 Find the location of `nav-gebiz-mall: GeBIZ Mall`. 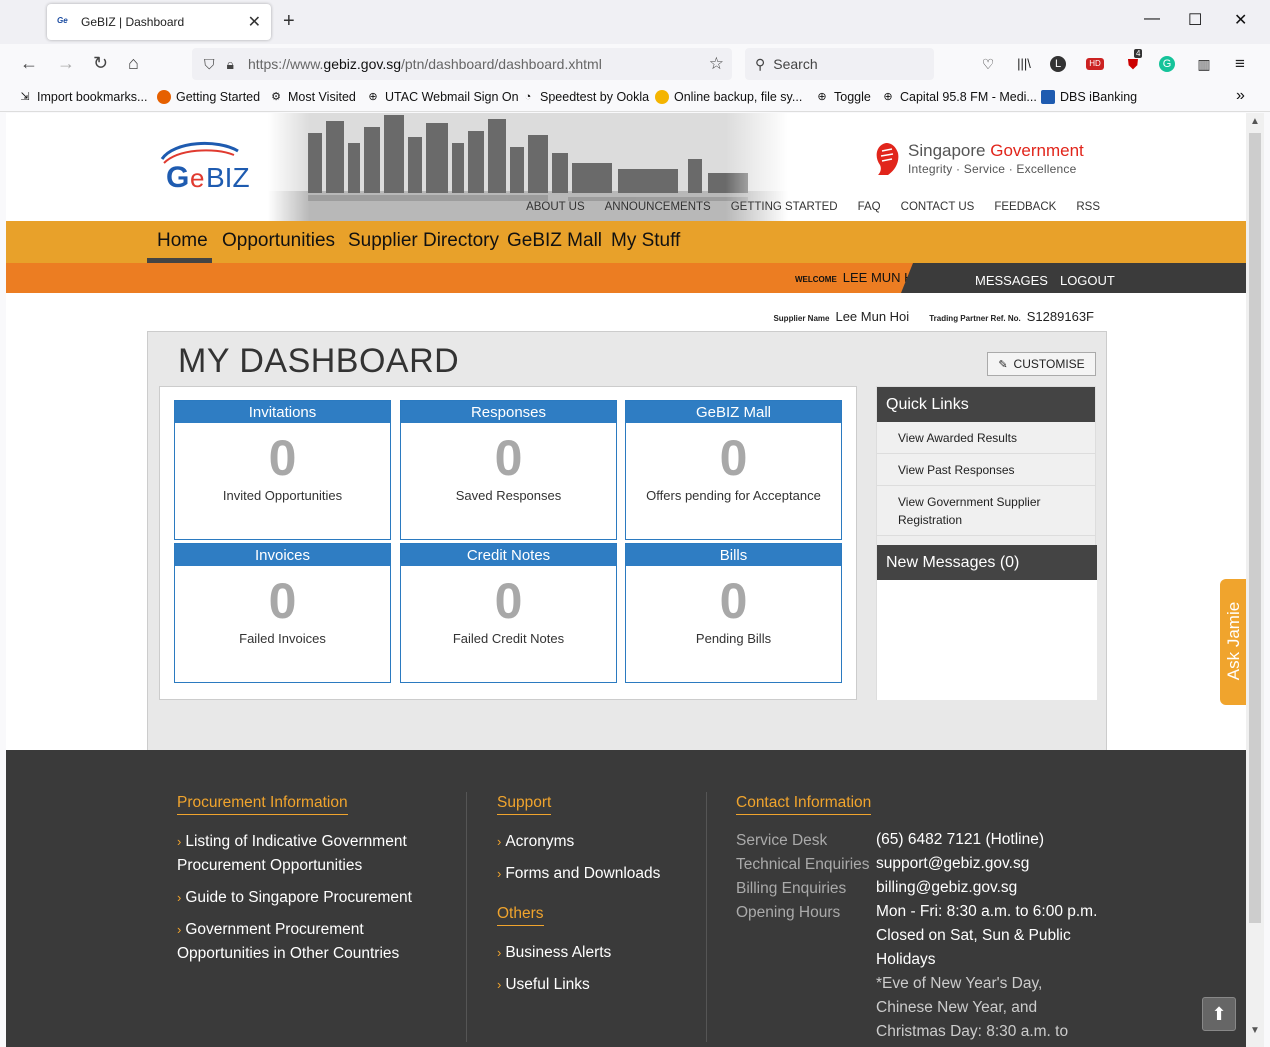

nav-gebiz-mall: GeBIZ Mall is located at coordinates (554, 241).